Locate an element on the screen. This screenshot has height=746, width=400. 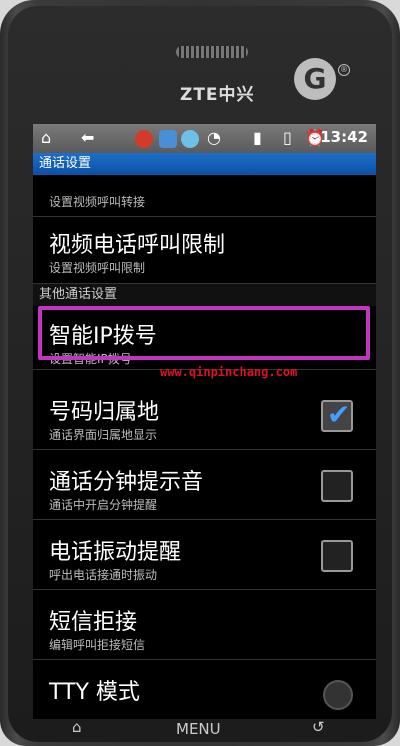
minute-tone-checkbox is located at coordinates (337, 486).